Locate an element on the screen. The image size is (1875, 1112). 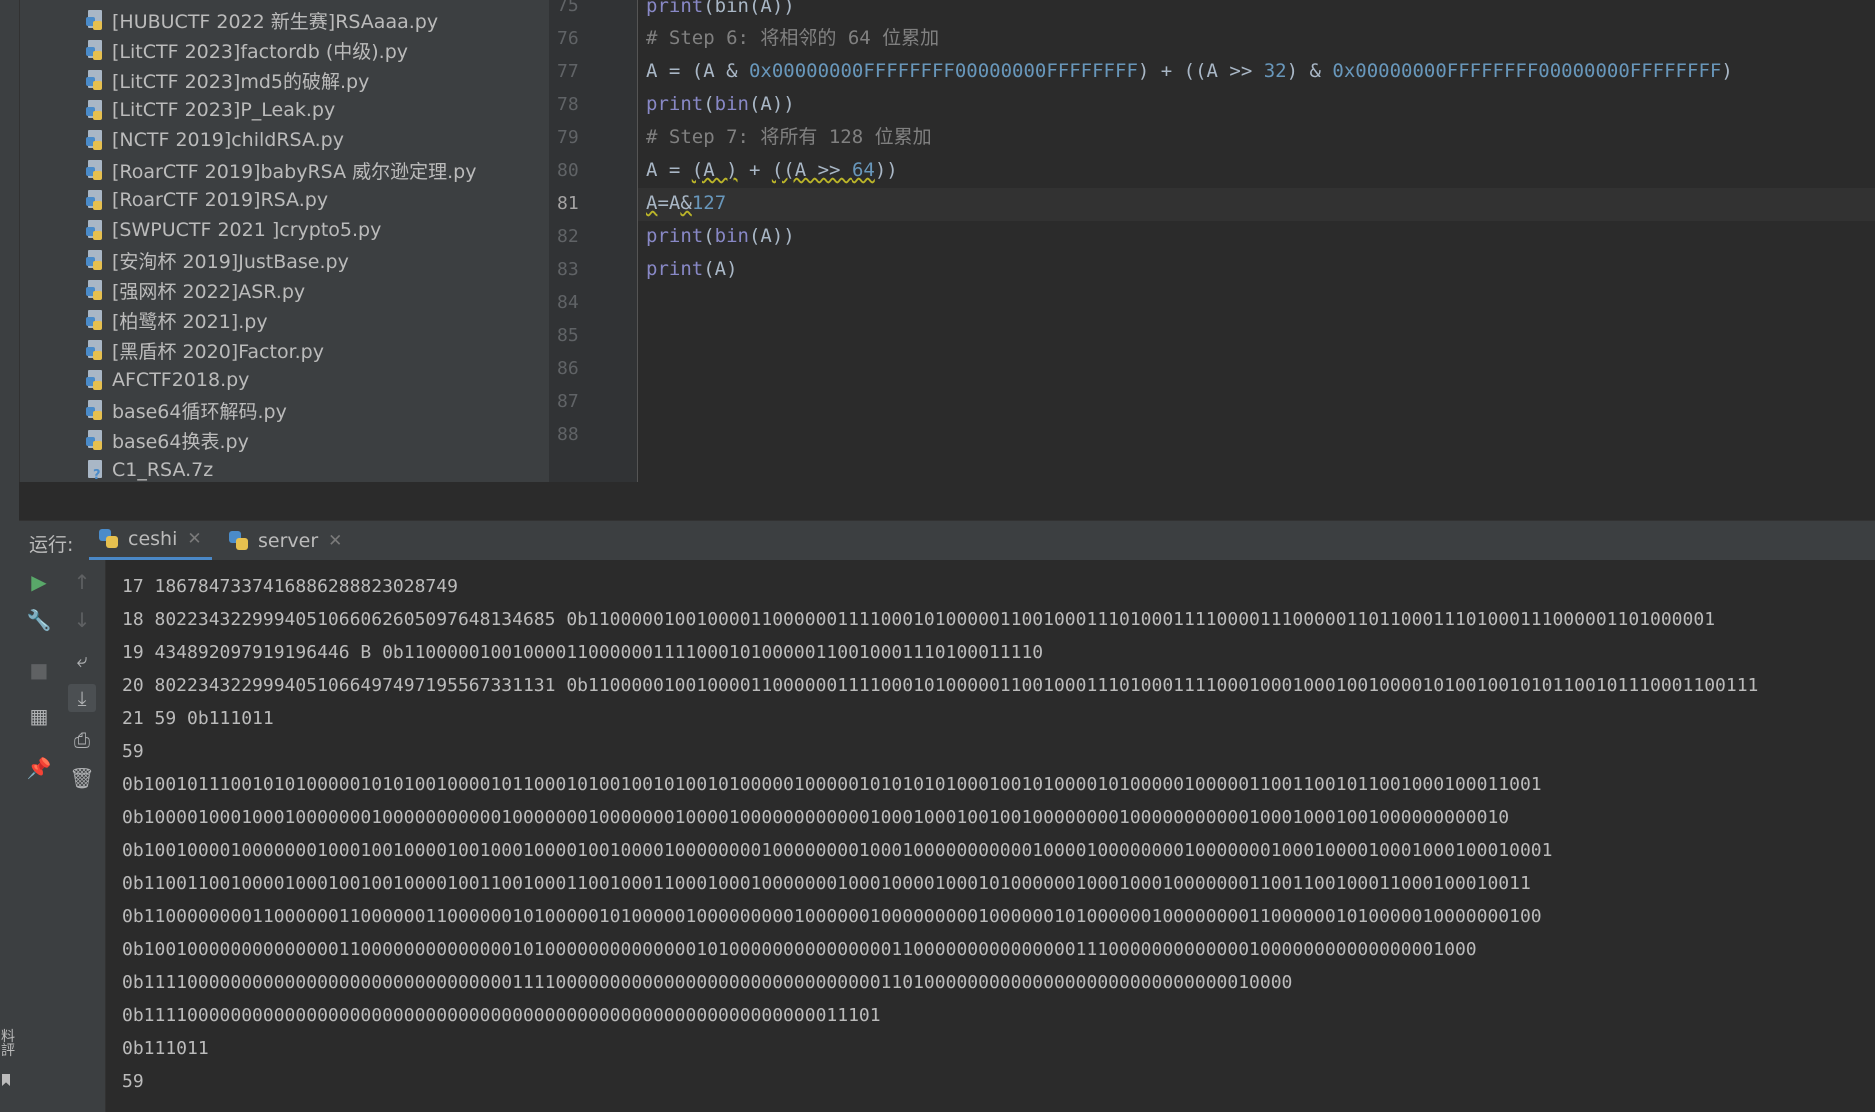
file-name: [NCTF 2019]childRSA.py is located at coordinates (228, 140).